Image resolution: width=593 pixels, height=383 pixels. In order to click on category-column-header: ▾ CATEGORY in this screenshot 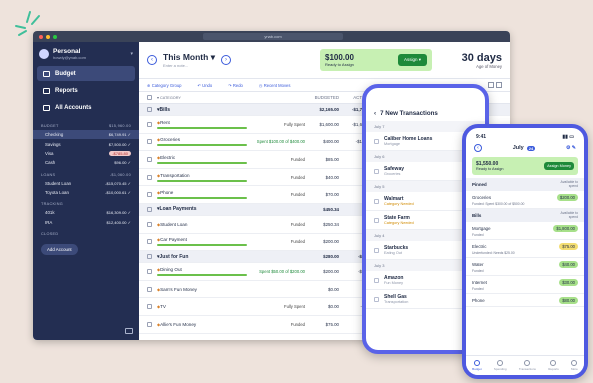, I will do `click(231, 97)`.